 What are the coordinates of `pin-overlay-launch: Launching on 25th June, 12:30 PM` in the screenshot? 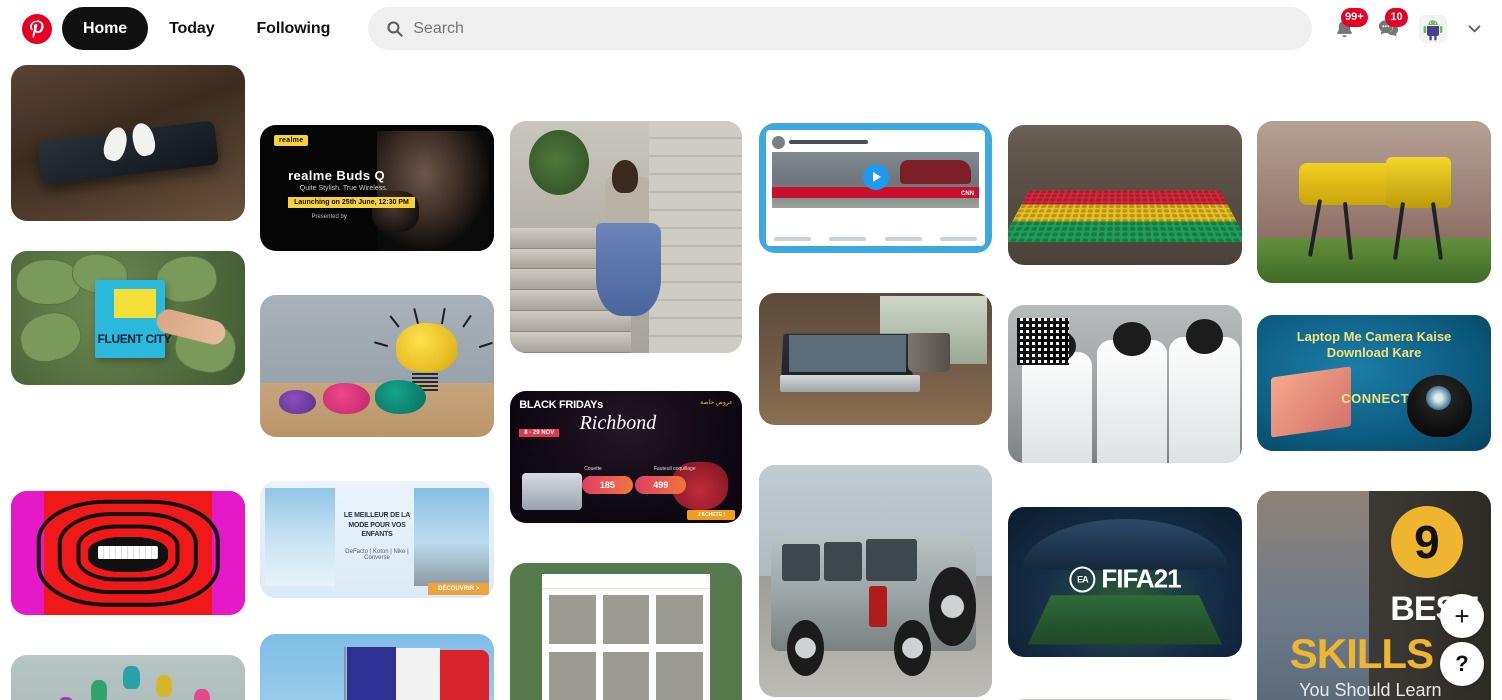 It's located at (351, 202).